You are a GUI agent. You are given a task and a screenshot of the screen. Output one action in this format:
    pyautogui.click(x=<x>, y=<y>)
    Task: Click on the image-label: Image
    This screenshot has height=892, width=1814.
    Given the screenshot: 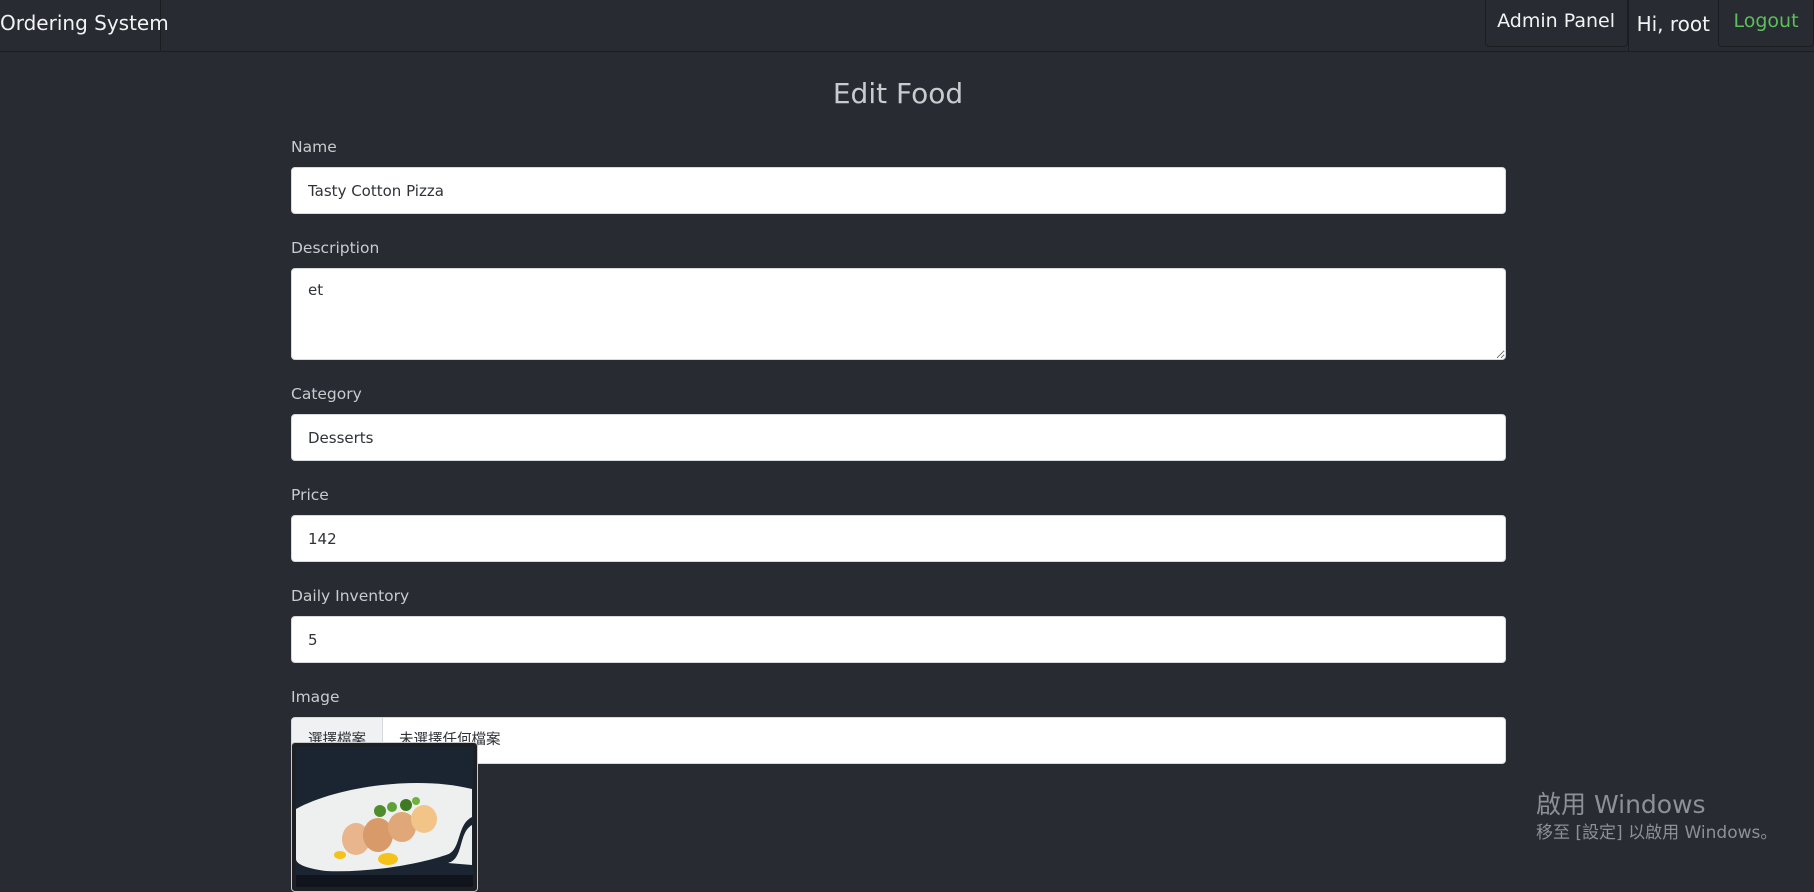 What is the action you would take?
    pyautogui.click(x=315, y=697)
    